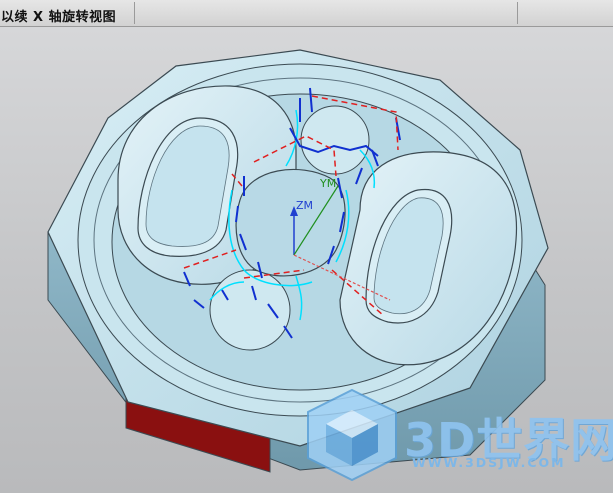 The width and height of the screenshot is (613, 493). What do you see at coordinates (328, 183) in the screenshot?
I see `axis-label-ym: YM` at bounding box center [328, 183].